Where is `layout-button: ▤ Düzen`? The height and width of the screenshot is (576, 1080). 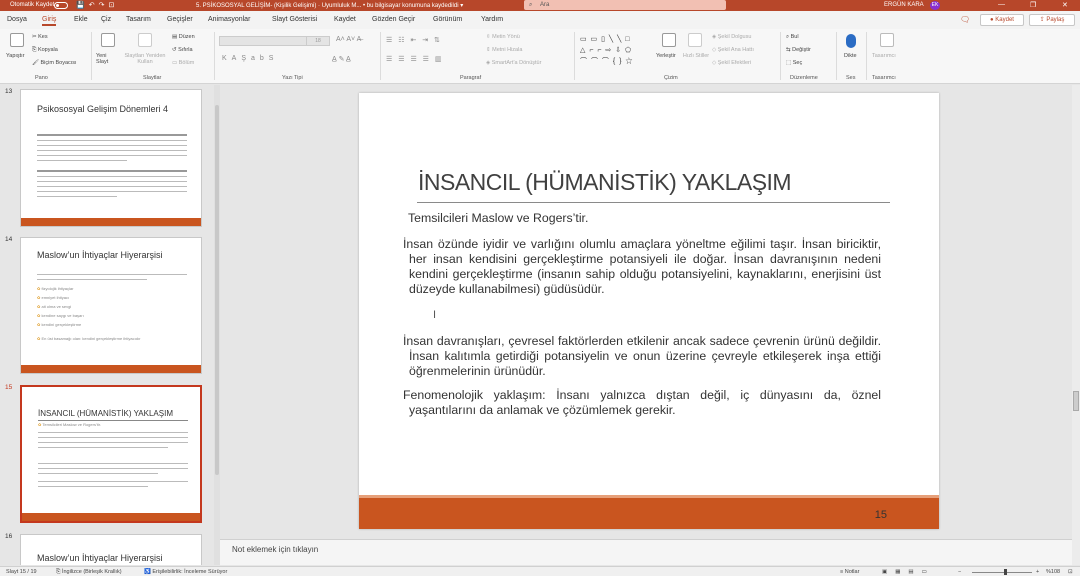
layout-button: ▤ Düzen is located at coordinates (183, 37).